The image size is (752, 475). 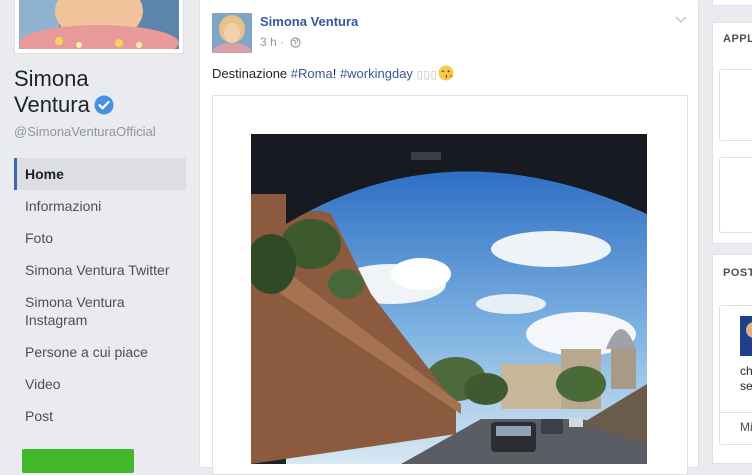 I want to click on related-post-thumbnail, so click(x=746, y=336).